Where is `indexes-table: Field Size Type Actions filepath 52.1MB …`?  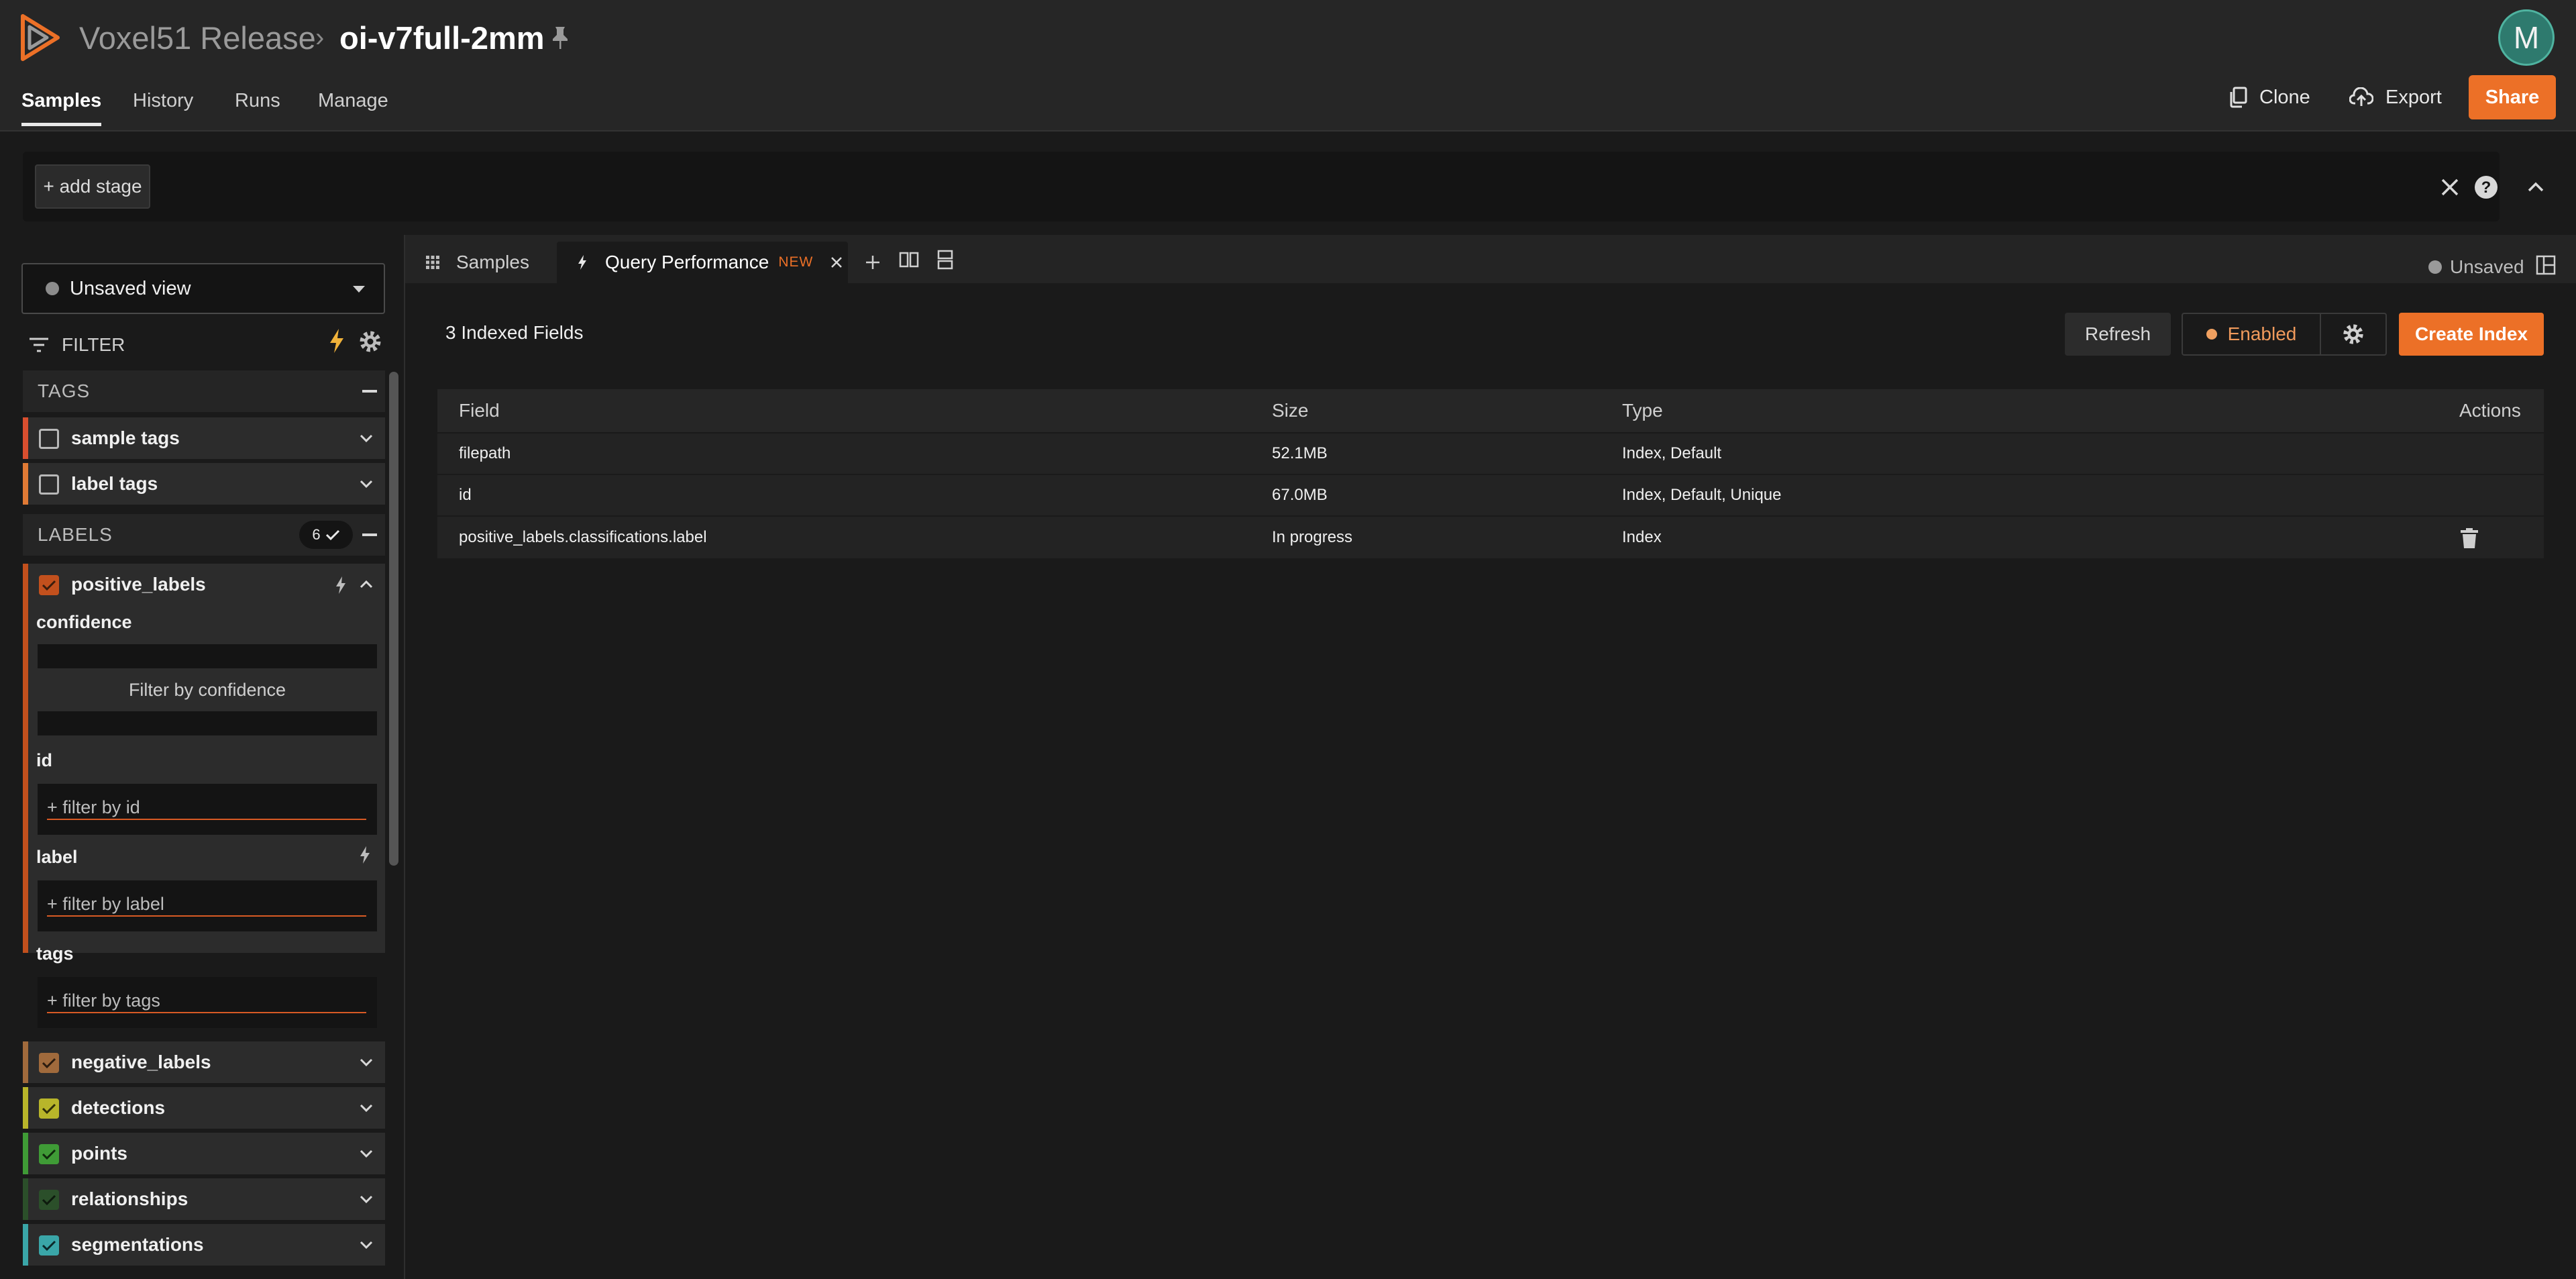
indexes-table: Field Size Type Actions filepath 52.1MB … is located at coordinates (1490, 474).